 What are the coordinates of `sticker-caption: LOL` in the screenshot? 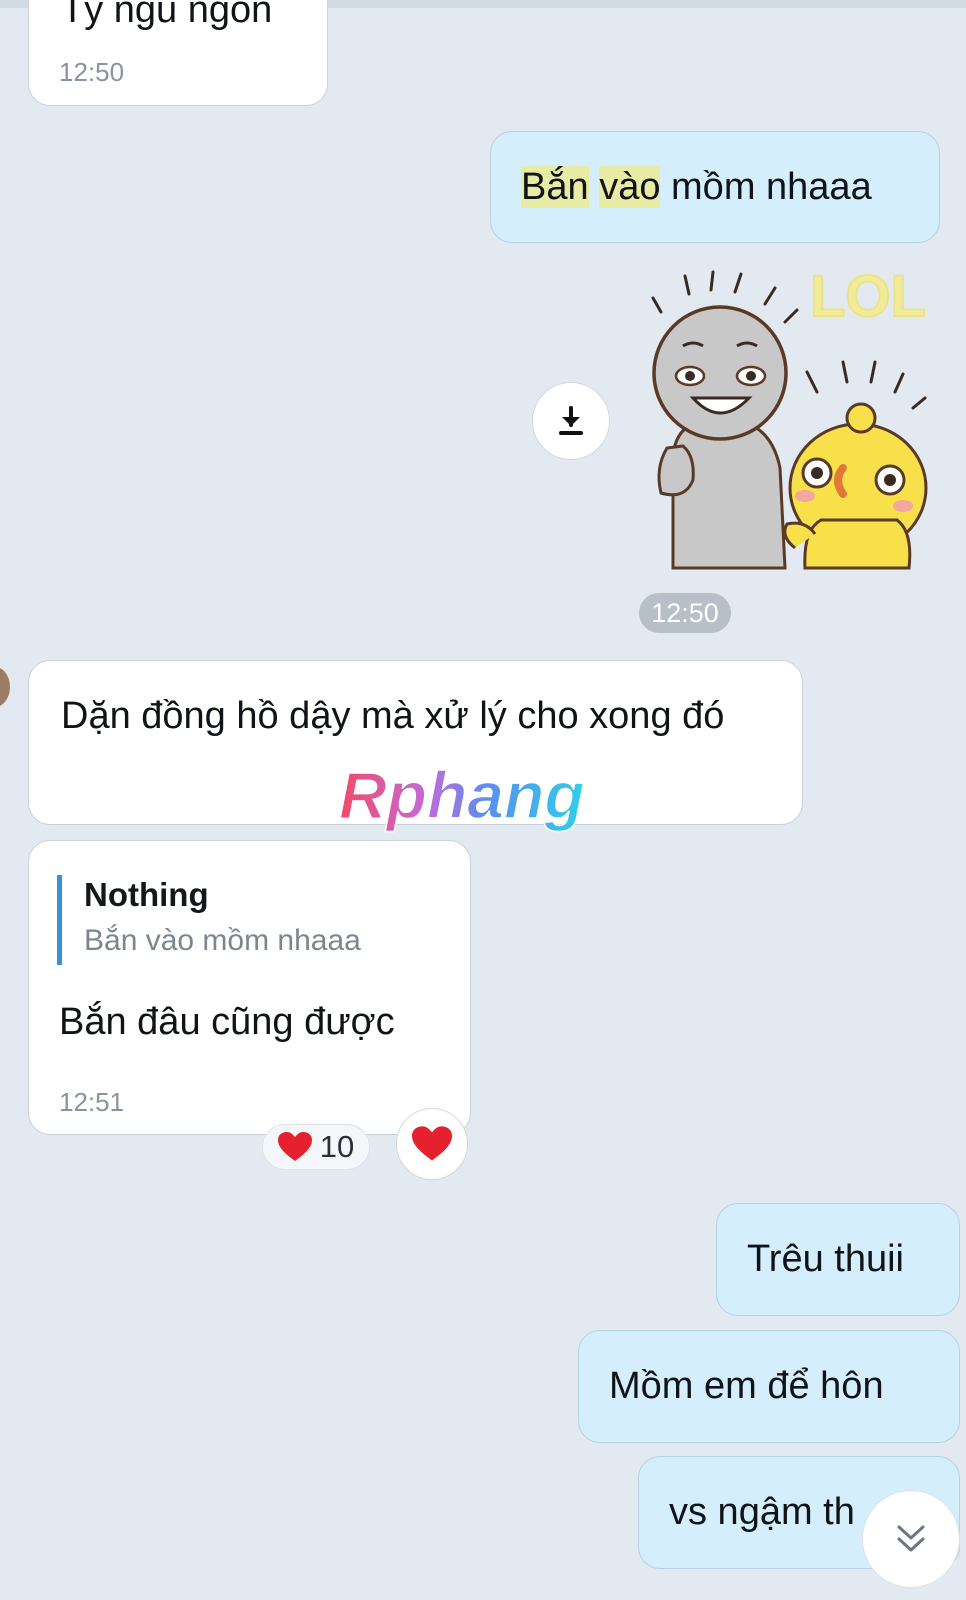 It's located at (868, 298).